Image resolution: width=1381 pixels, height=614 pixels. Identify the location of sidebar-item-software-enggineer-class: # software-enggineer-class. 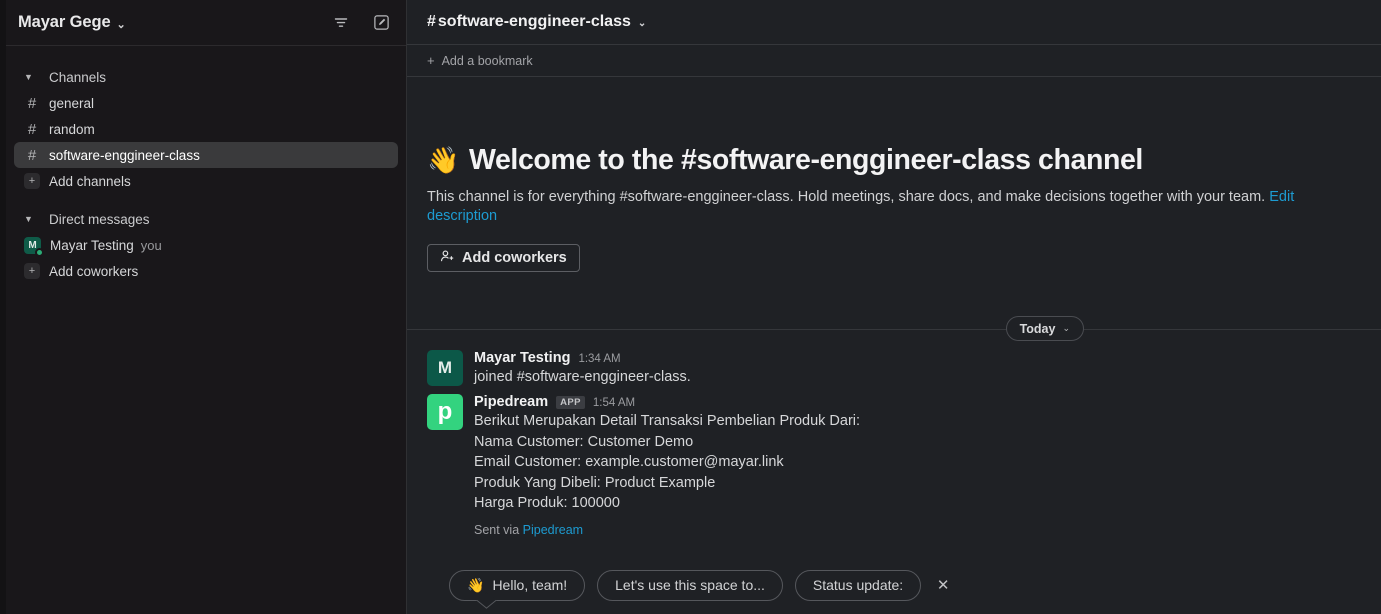
(206, 155).